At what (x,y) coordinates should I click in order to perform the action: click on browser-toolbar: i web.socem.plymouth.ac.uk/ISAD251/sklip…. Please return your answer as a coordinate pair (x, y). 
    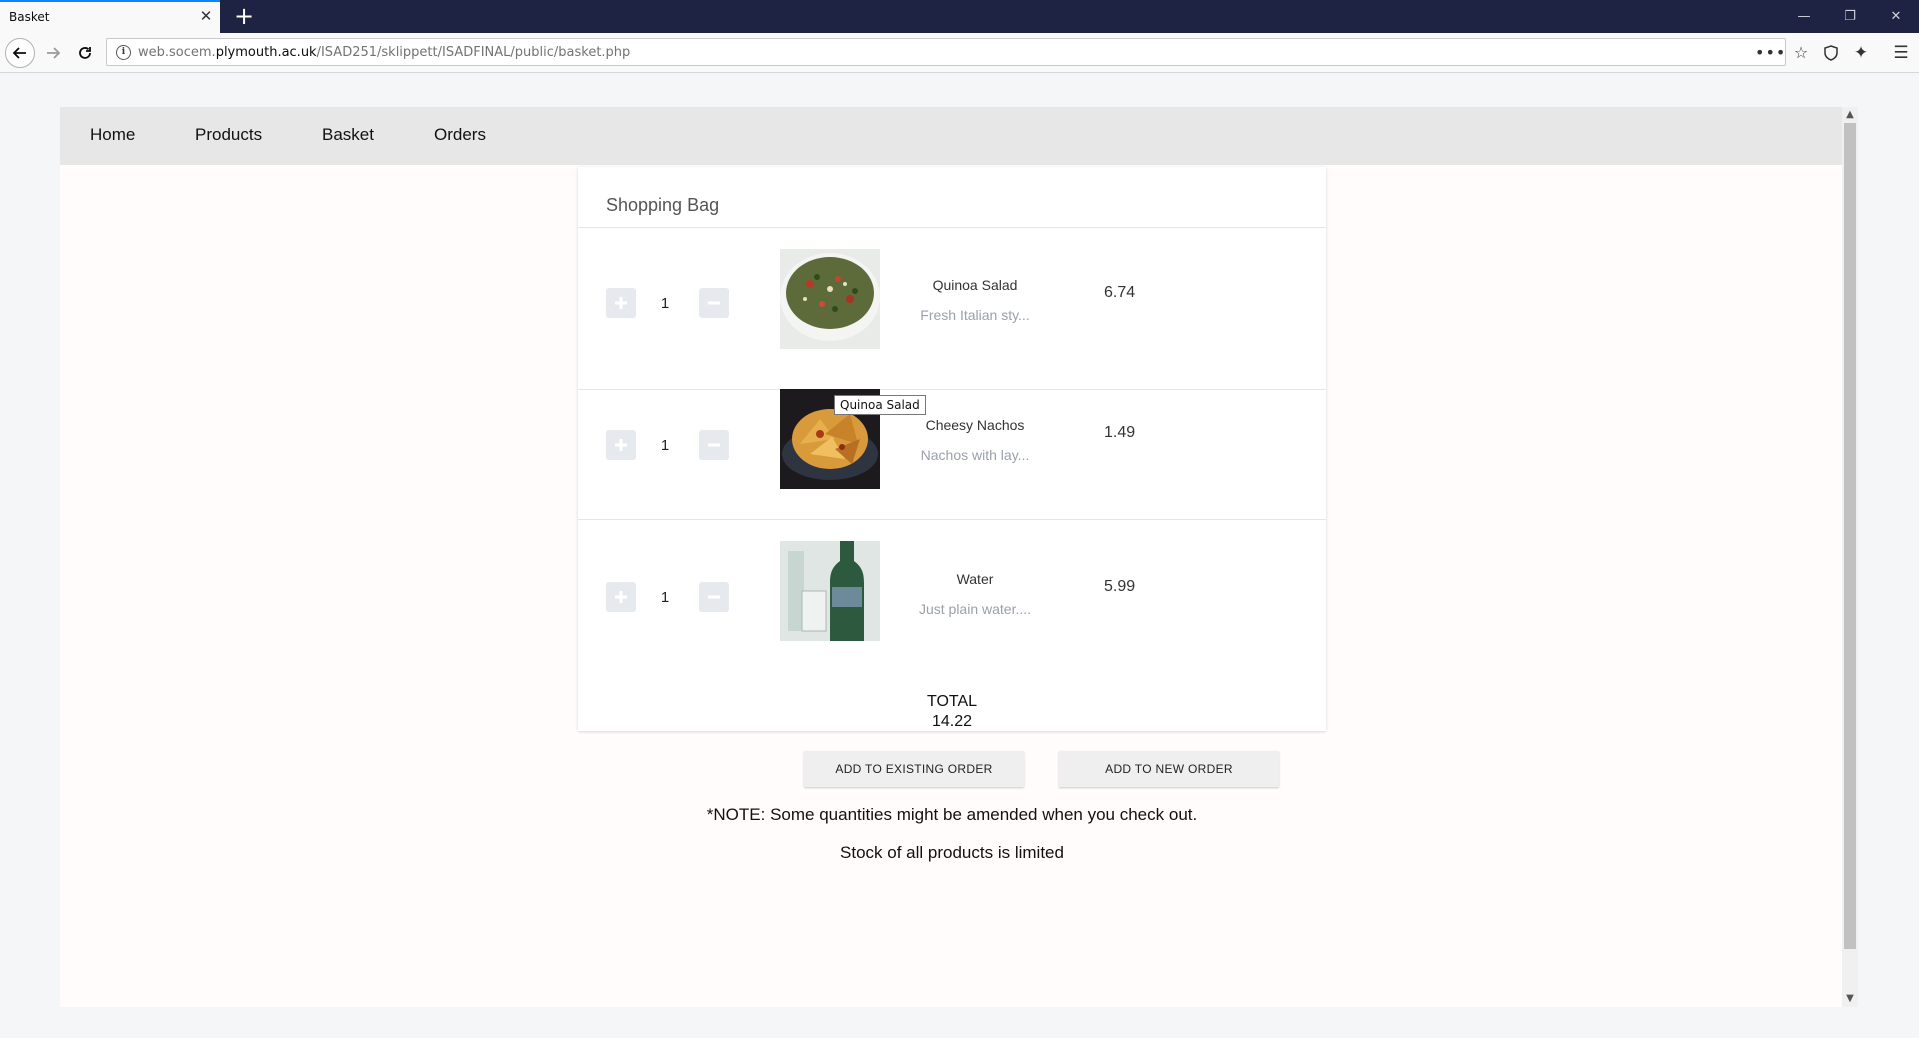
    Looking at the image, I should click on (959, 53).